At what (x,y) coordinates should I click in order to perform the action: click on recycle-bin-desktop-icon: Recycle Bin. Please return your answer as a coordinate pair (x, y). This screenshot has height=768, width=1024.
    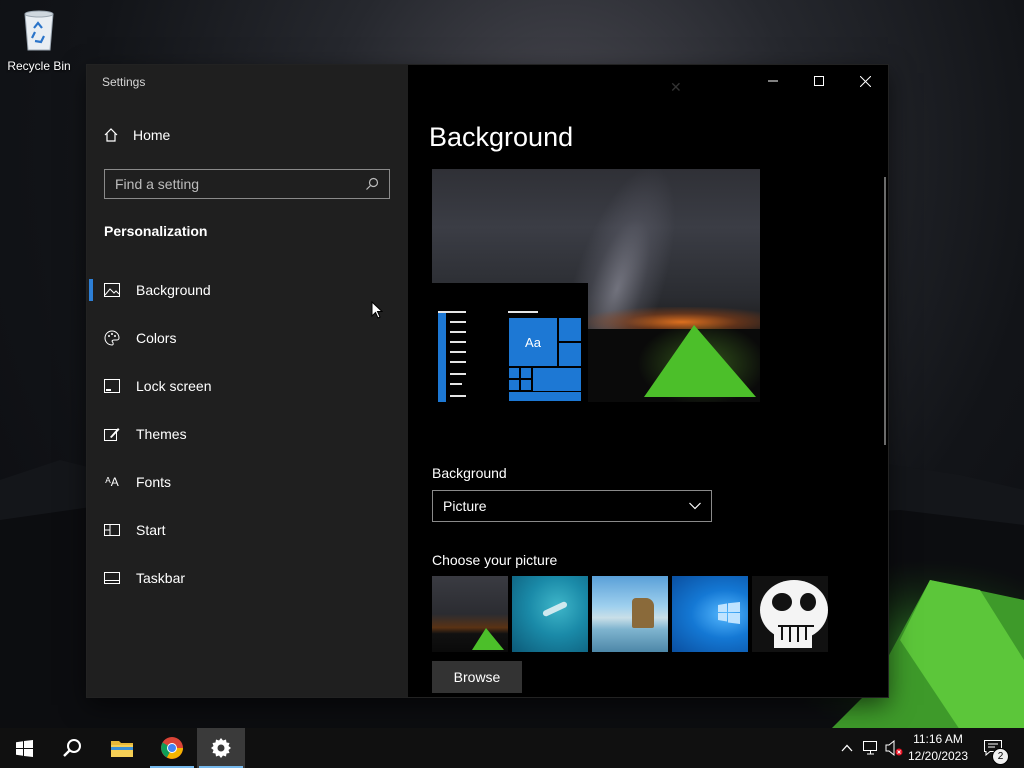
    Looking at the image, I should click on (39, 40).